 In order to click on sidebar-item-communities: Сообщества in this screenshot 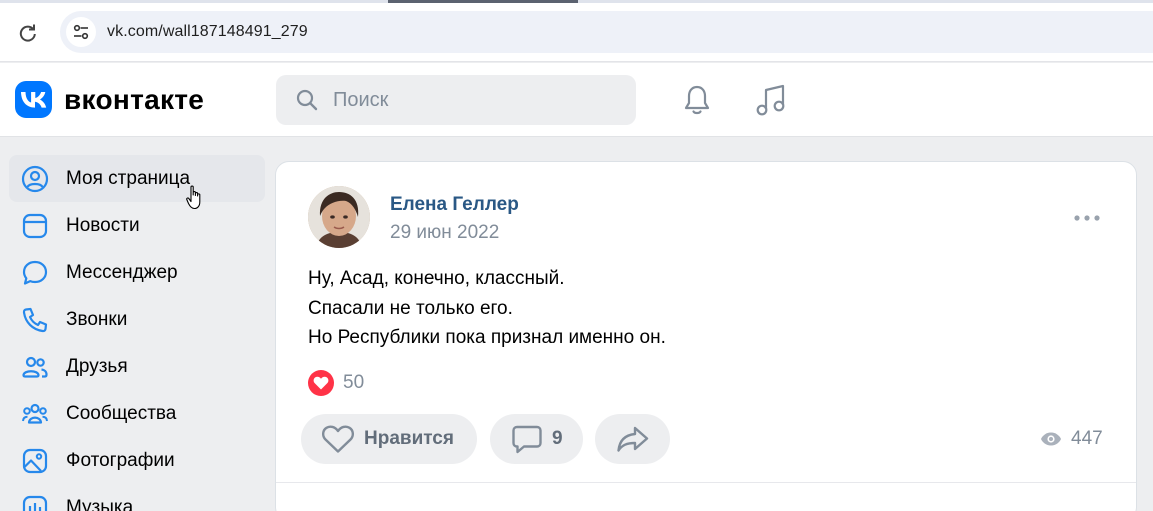, I will do `click(137, 413)`.